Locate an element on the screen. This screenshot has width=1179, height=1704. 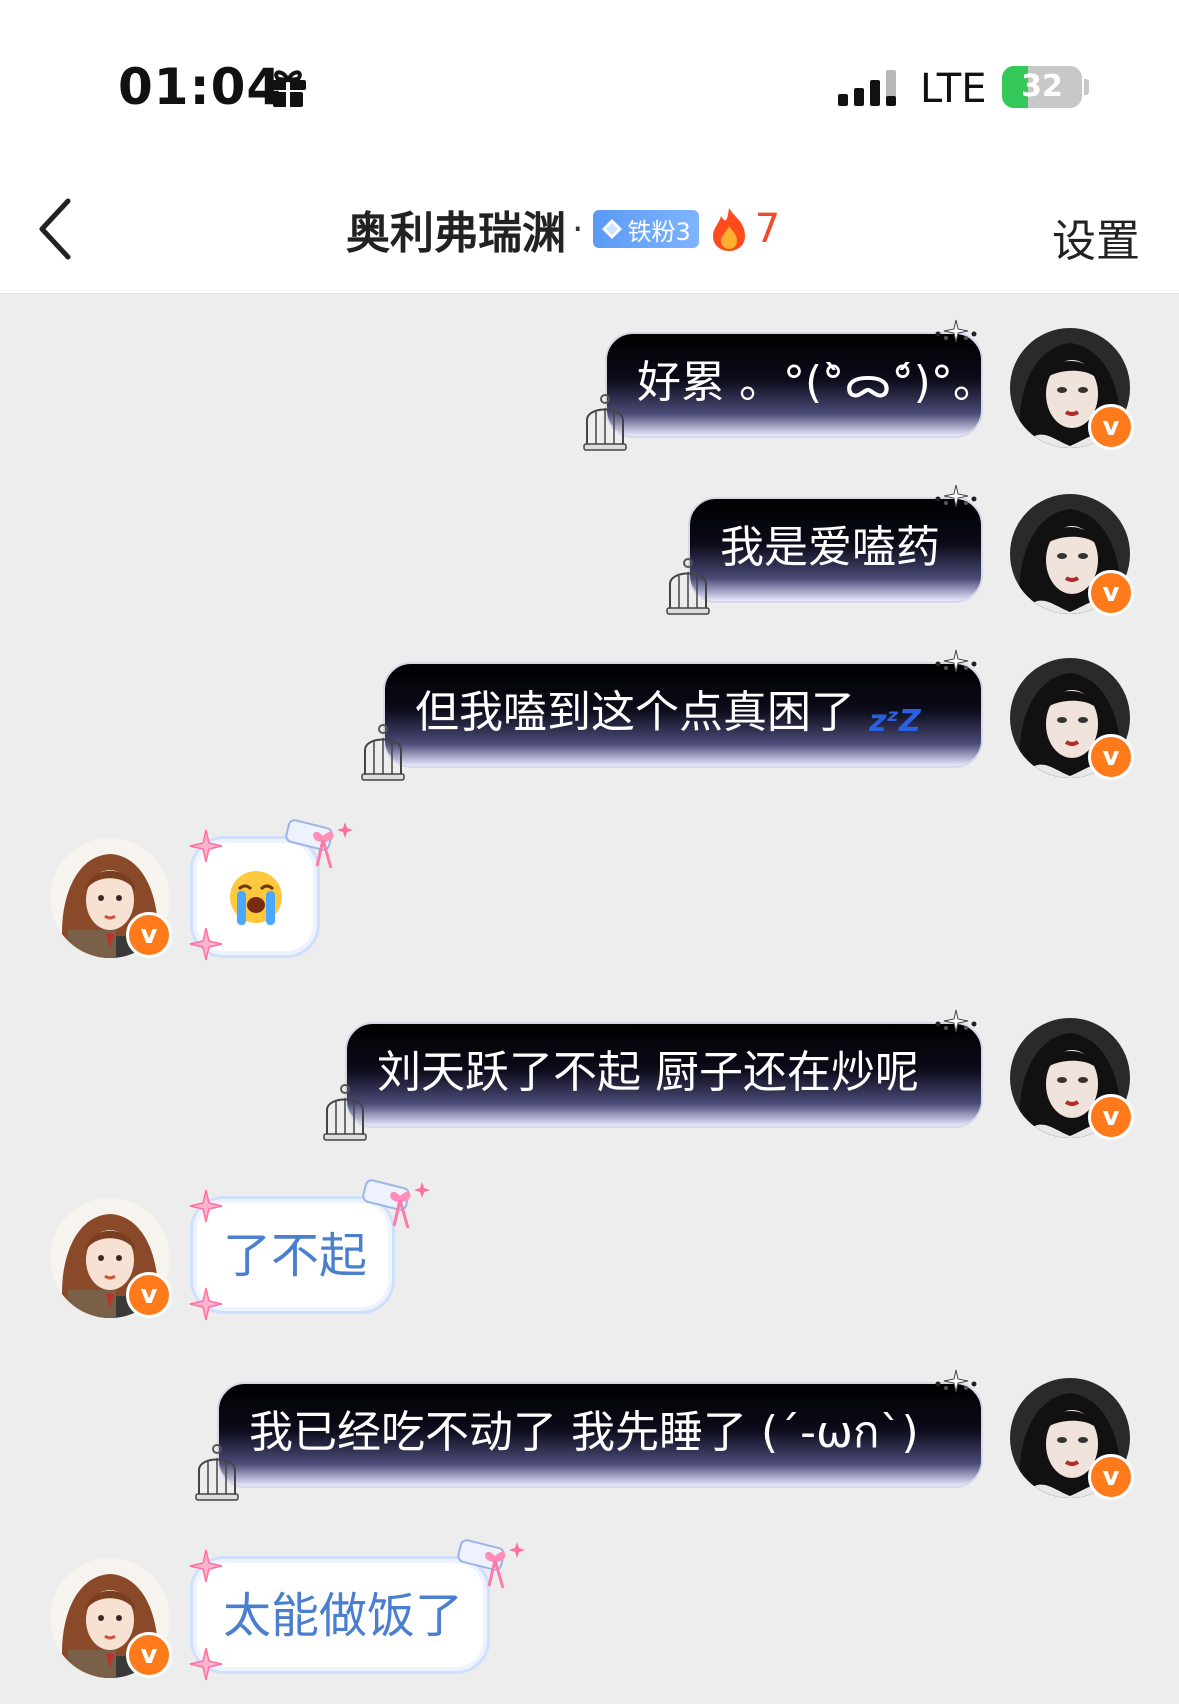
gift-icon is located at coordinates (288, 88).